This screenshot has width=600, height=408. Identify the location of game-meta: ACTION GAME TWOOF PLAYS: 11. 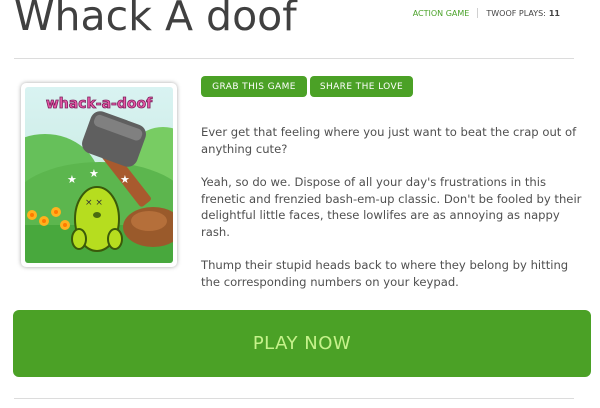
(486, 13).